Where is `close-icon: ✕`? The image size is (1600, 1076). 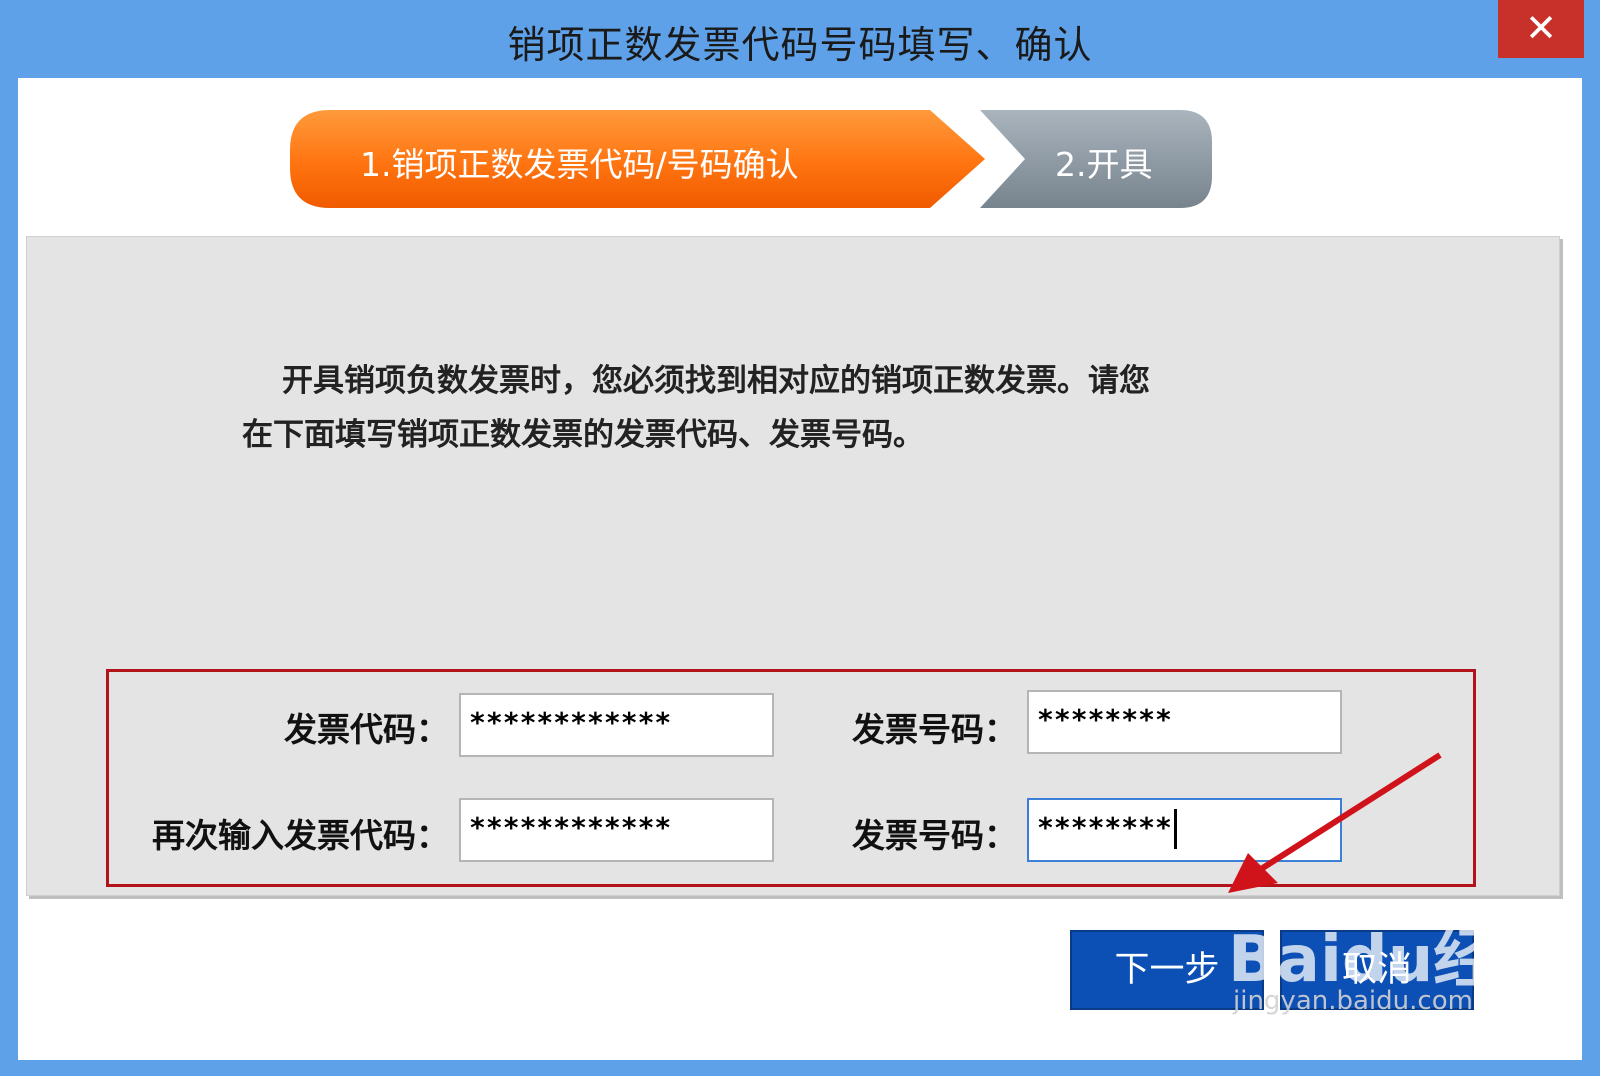 close-icon: ✕ is located at coordinates (1541, 28).